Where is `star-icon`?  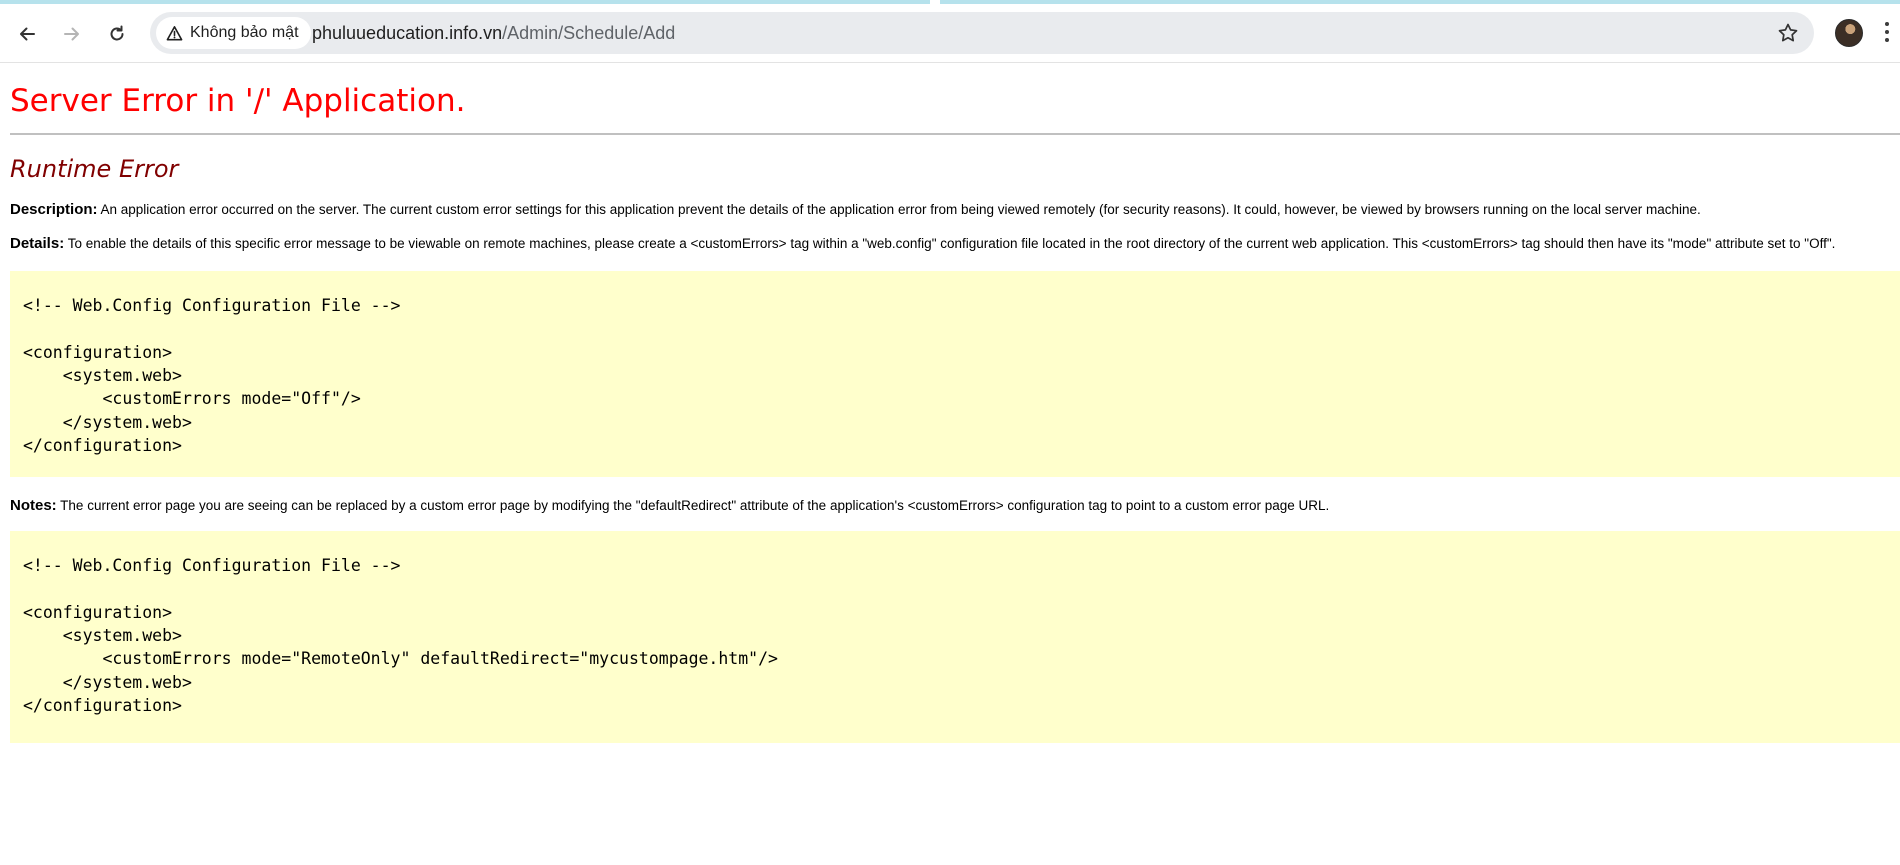 star-icon is located at coordinates (1788, 32).